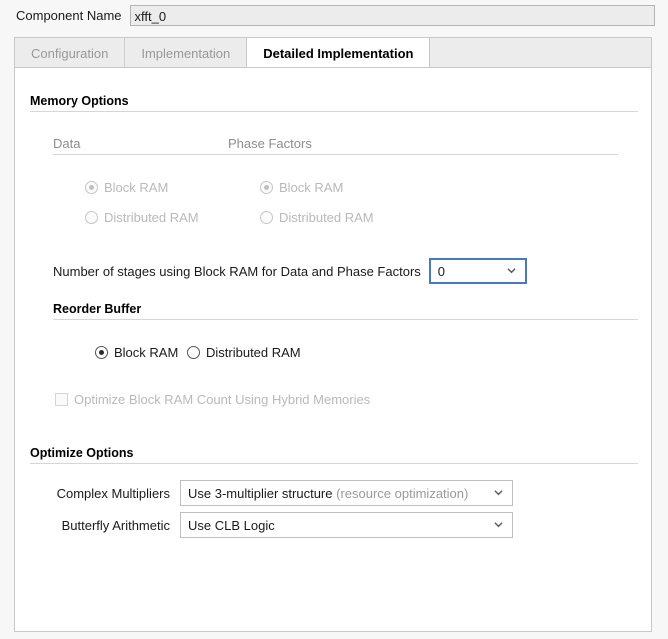 The width and height of the screenshot is (668, 639). Describe the element at coordinates (61, 399) in the screenshot. I see `checkbox-indicator` at that location.